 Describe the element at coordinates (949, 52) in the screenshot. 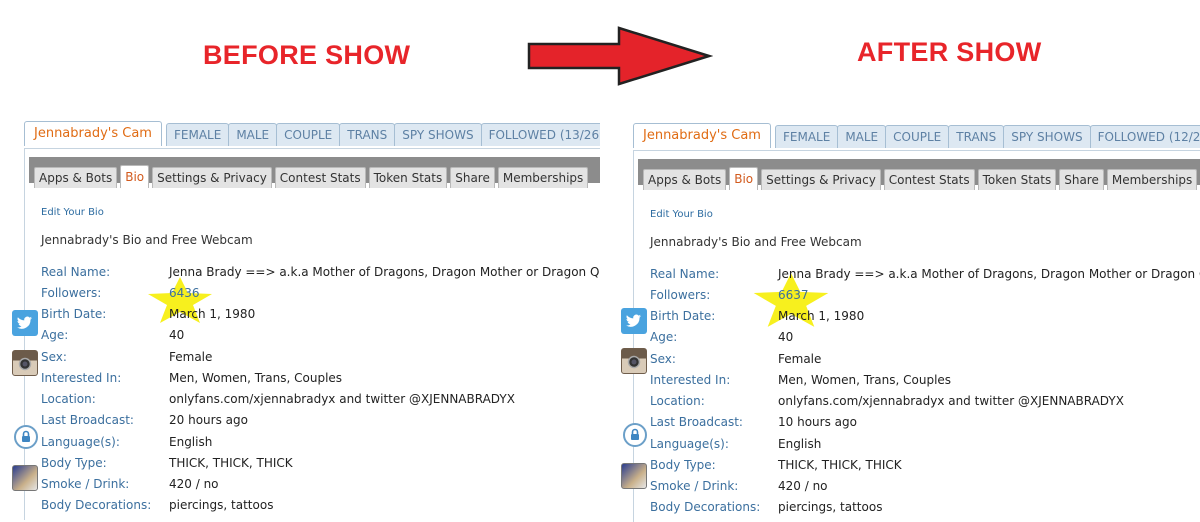

I see `after-show-title: AFTER SHOW` at that location.